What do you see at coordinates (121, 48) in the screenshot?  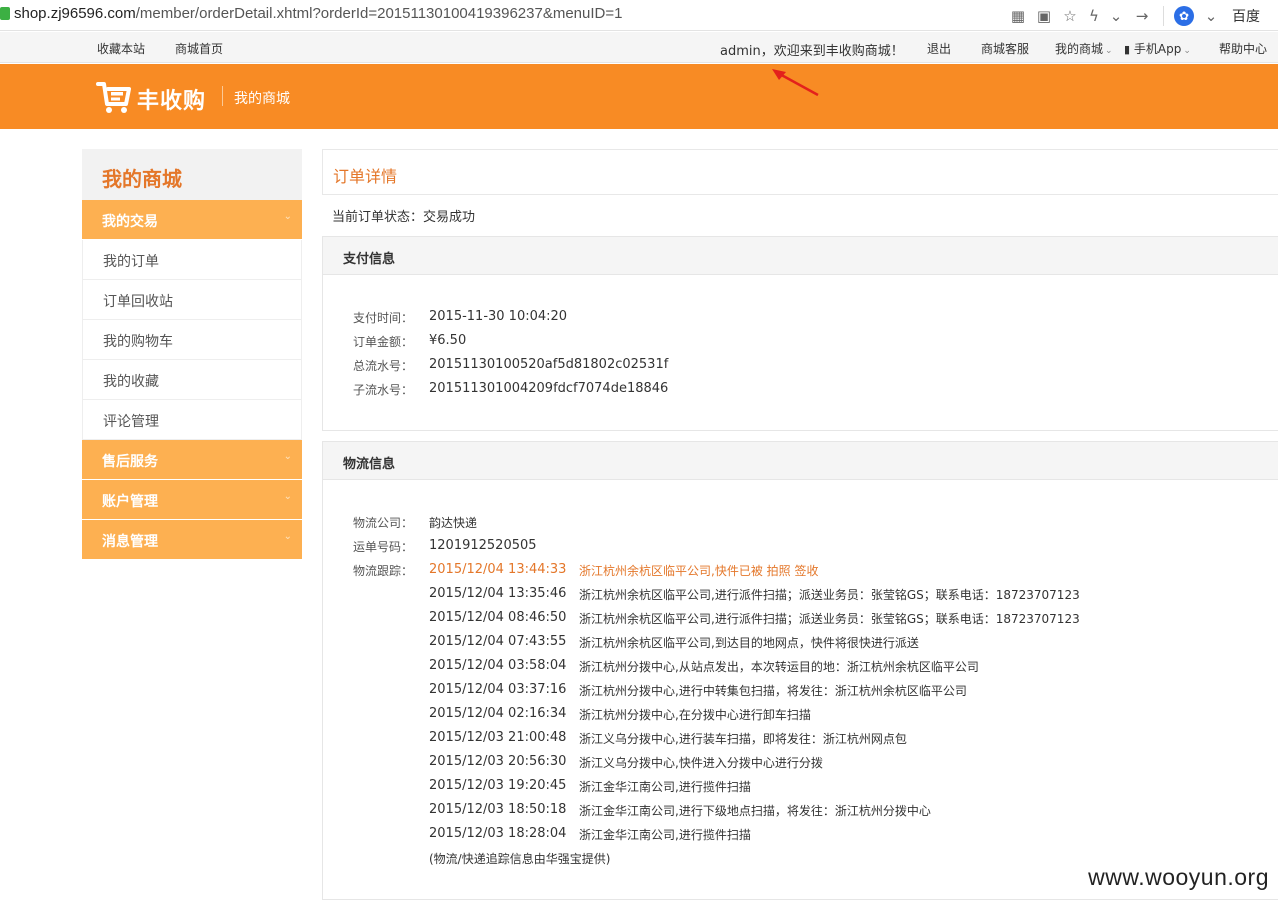 I see `favorite-link: 收藏本站` at bounding box center [121, 48].